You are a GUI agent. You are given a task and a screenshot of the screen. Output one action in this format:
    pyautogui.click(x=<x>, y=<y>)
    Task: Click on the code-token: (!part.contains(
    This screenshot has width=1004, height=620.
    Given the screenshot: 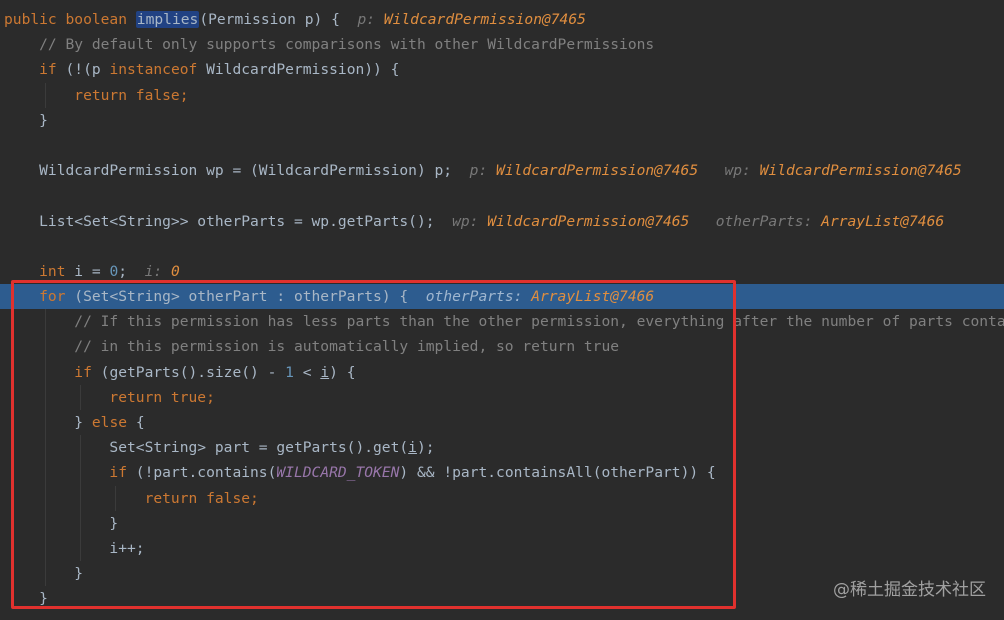 What is the action you would take?
    pyautogui.click(x=206, y=473)
    